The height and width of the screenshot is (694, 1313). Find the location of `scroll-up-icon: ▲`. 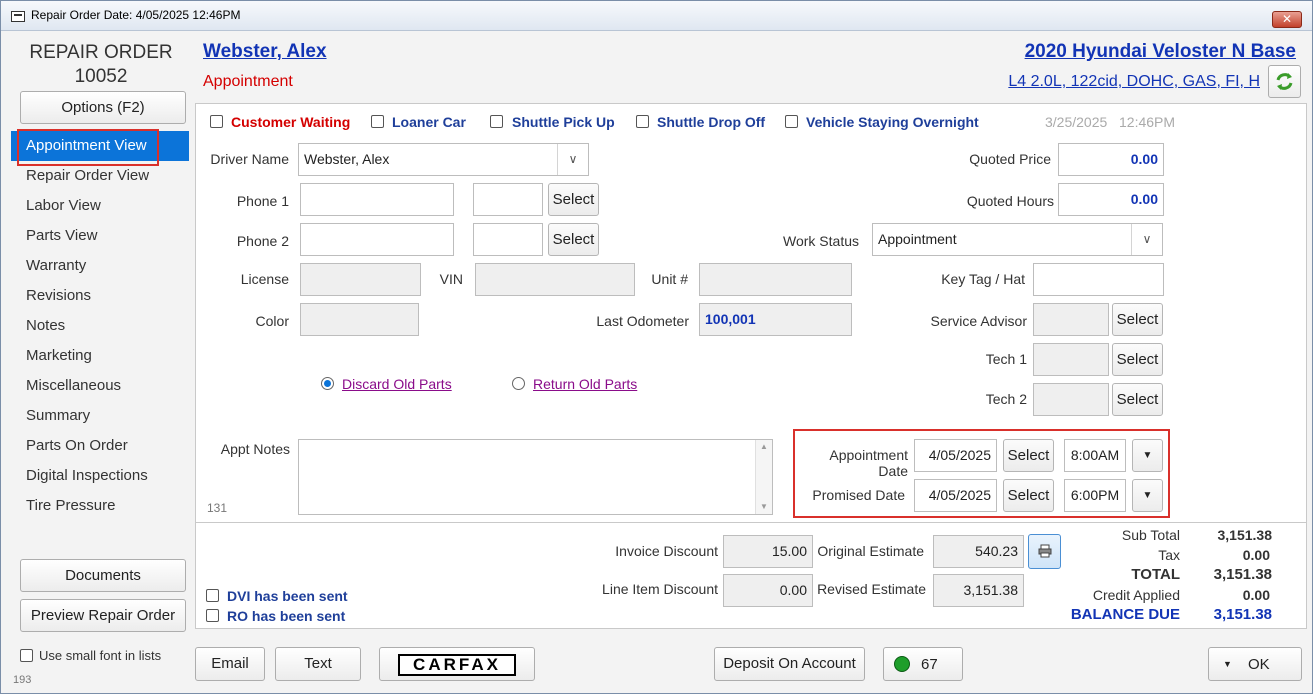

scroll-up-icon: ▲ is located at coordinates (764, 447).